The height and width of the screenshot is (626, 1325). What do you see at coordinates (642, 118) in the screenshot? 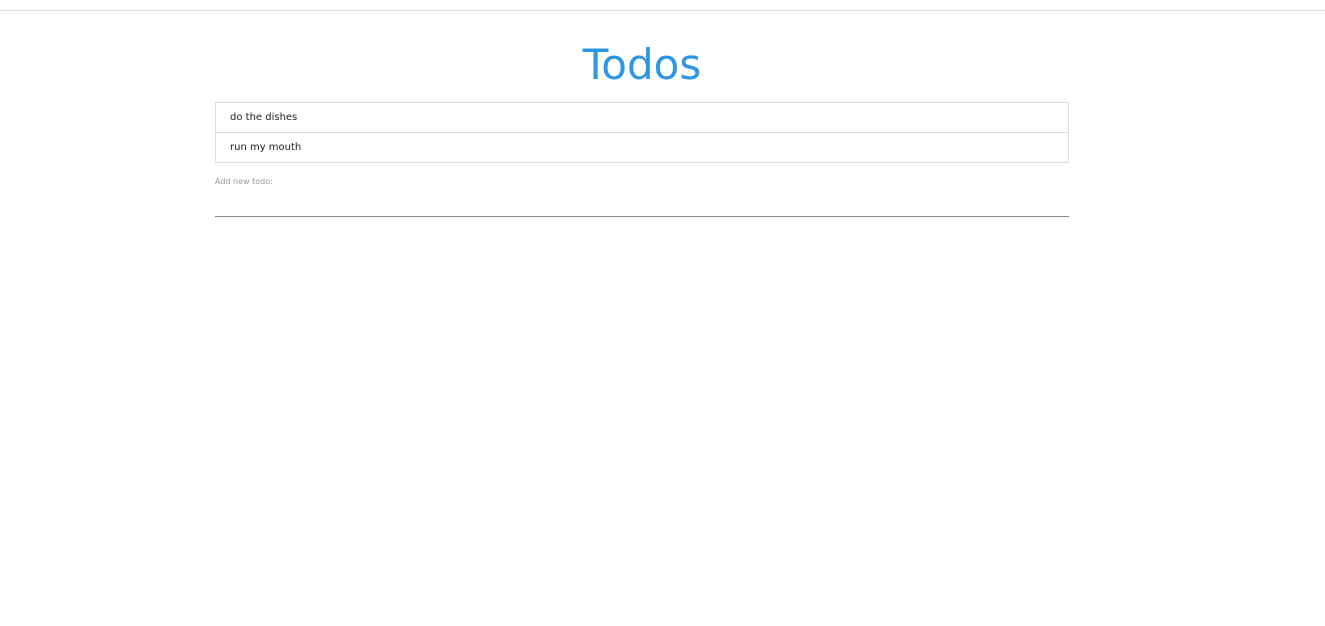
I see `todo-item: do the dishes` at bounding box center [642, 118].